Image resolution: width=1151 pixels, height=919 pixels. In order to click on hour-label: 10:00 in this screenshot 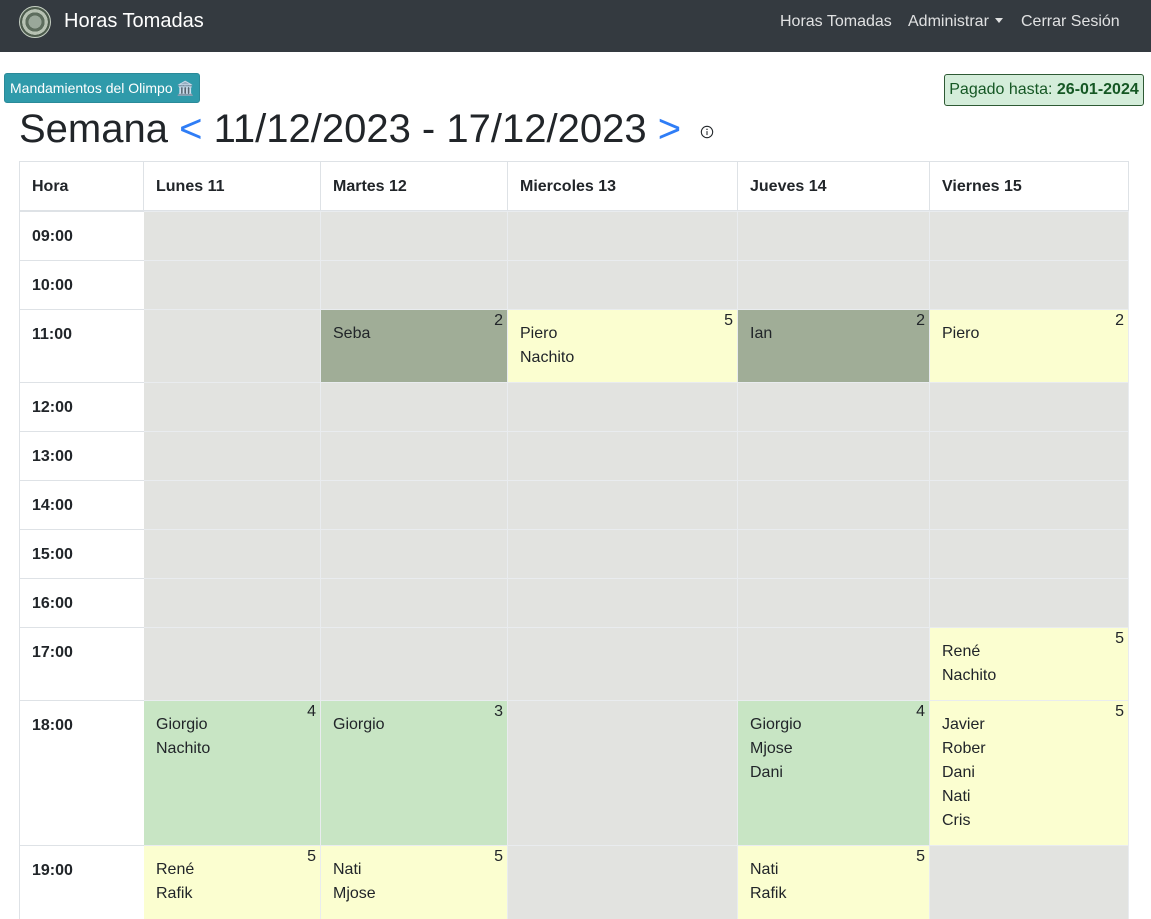, I will do `click(81, 284)`.